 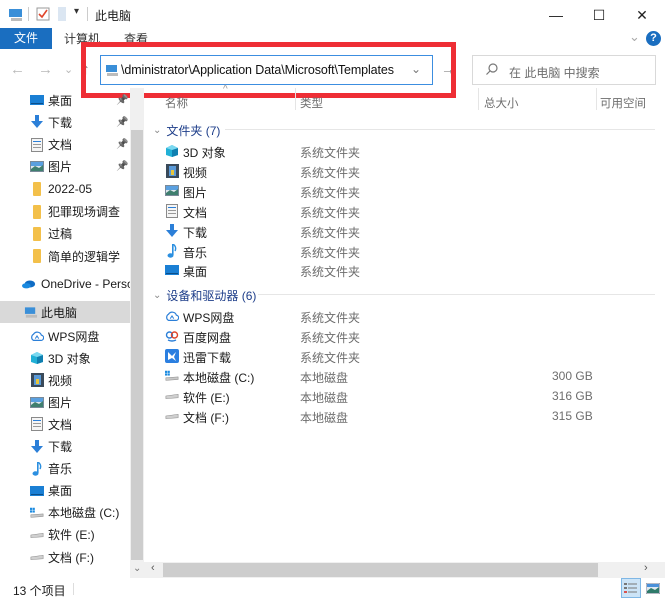 What do you see at coordinates (65, 336) in the screenshot?
I see `sidebar-item: WPS网盘` at bounding box center [65, 336].